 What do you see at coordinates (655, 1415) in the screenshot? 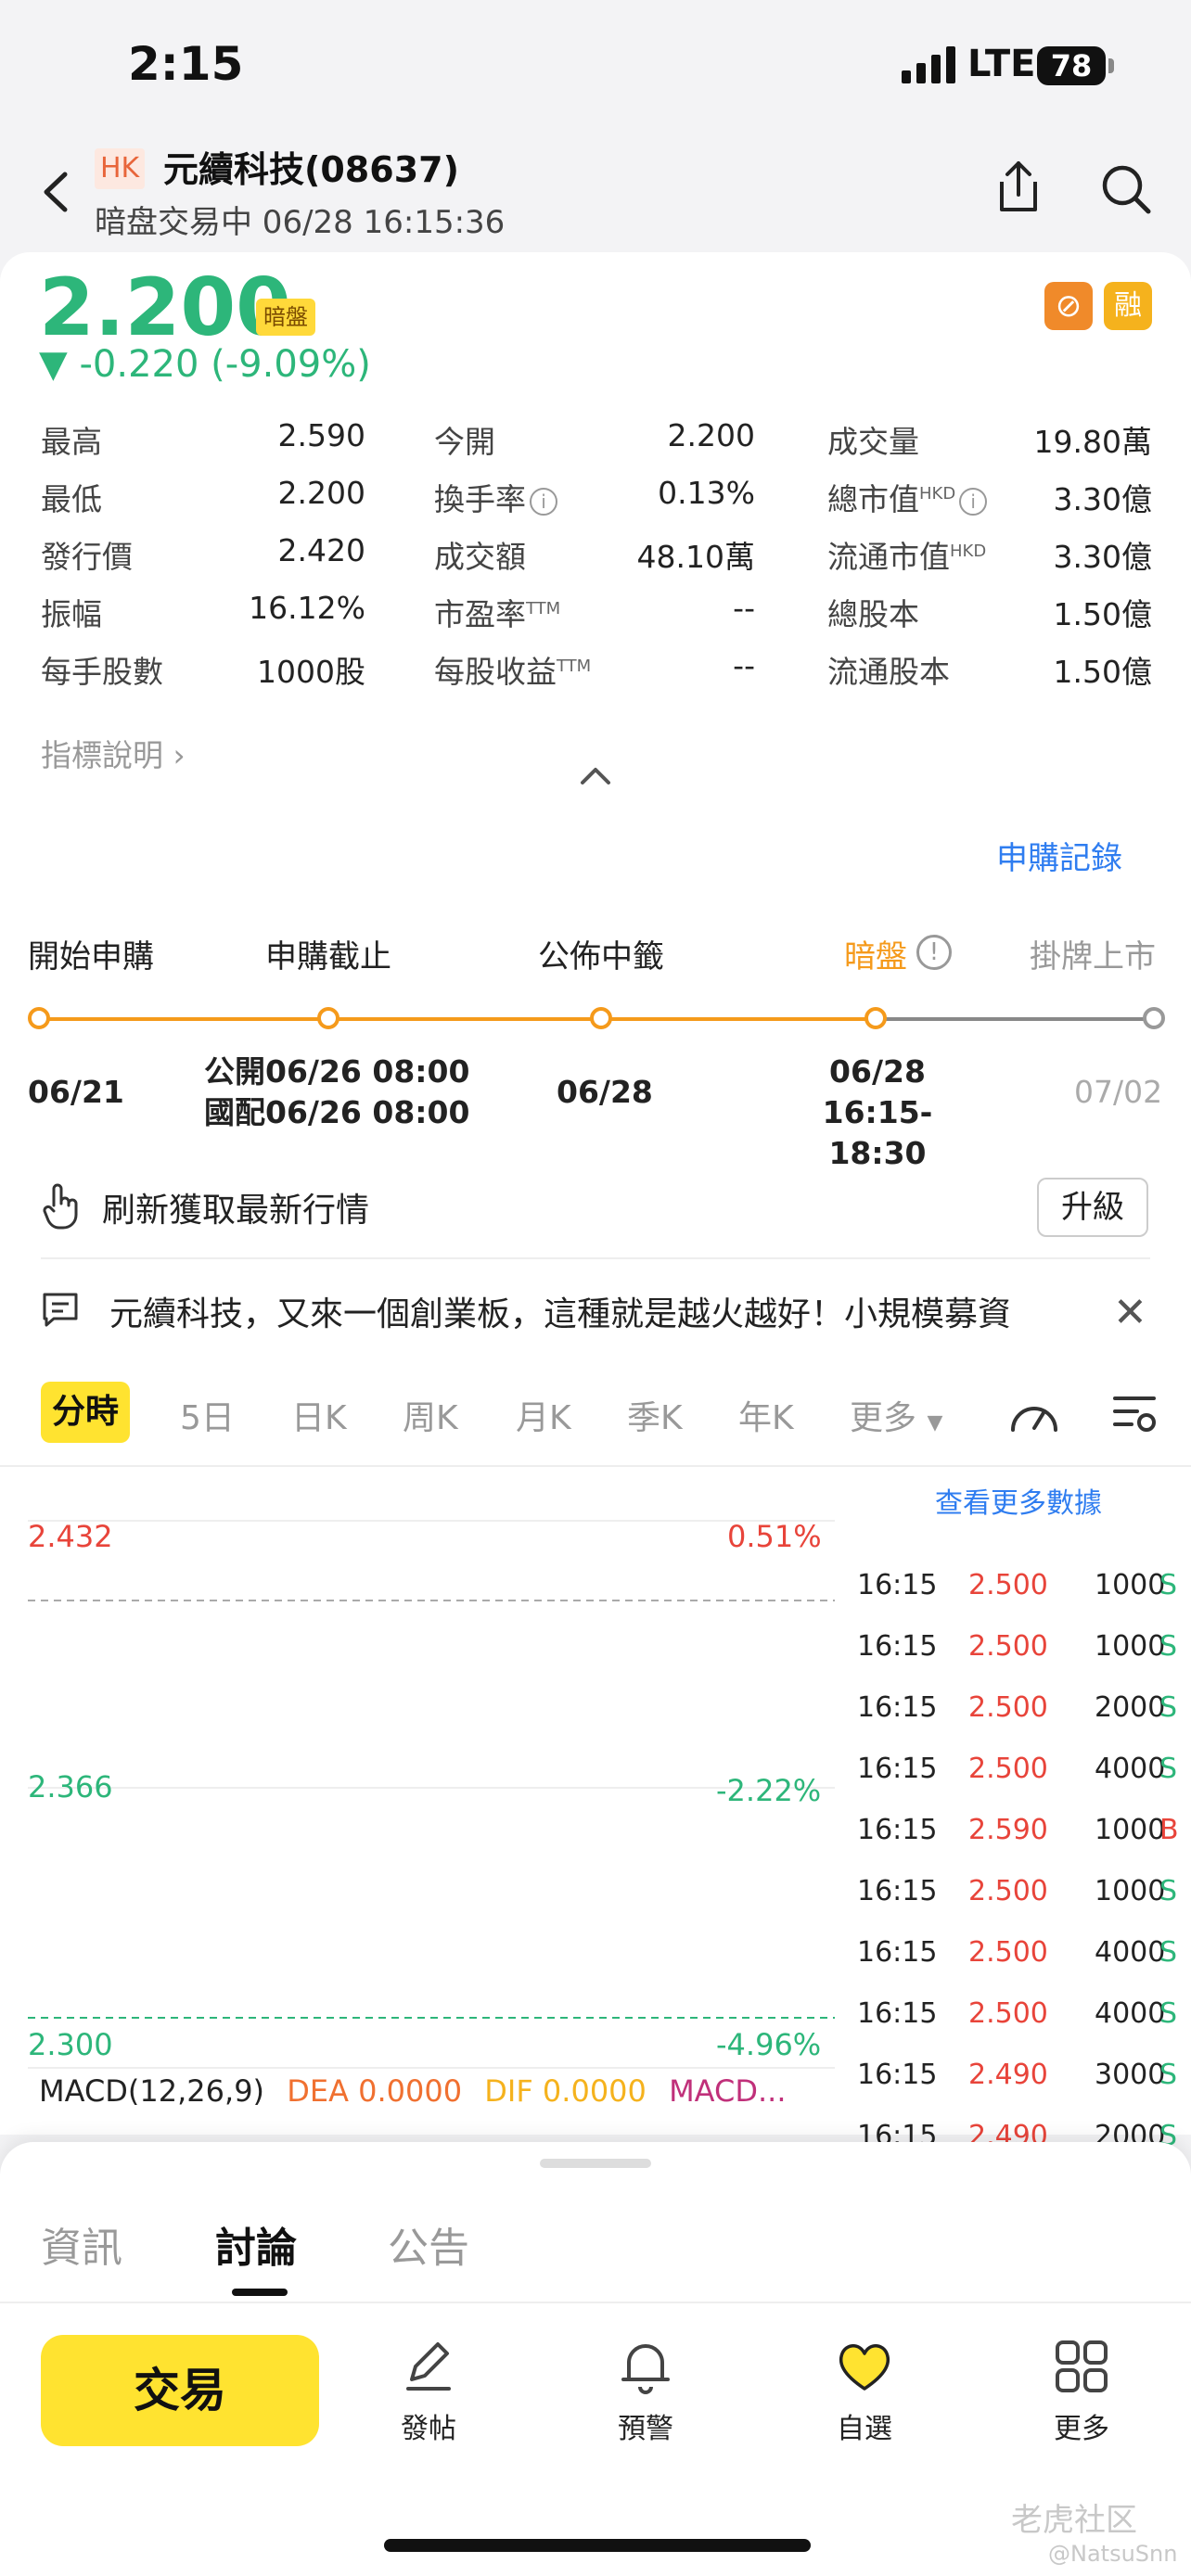
I see `tab-quarterly-k: 季K` at bounding box center [655, 1415].